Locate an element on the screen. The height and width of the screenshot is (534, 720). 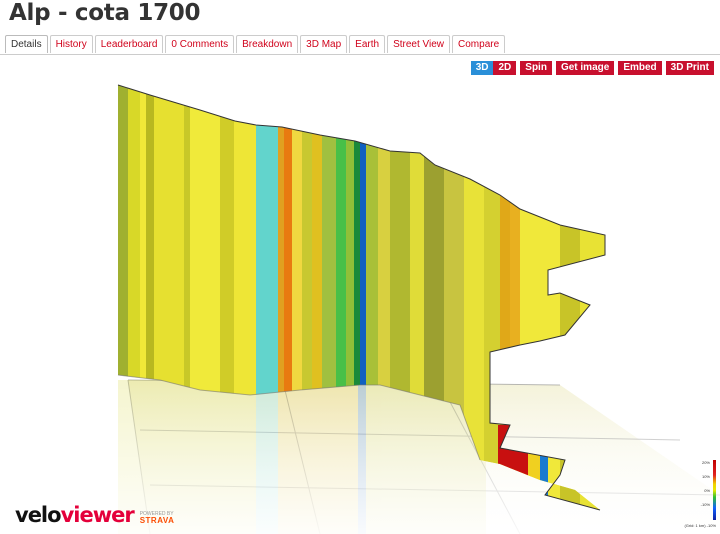
page-title: Alp - cota 1700 is located at coordinates (105, 13).